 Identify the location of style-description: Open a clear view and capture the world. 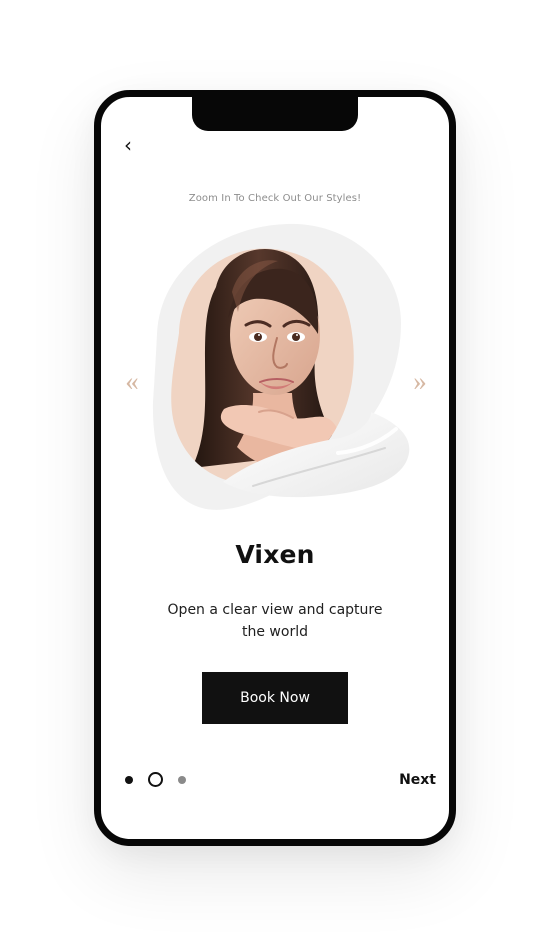
(275, 621).